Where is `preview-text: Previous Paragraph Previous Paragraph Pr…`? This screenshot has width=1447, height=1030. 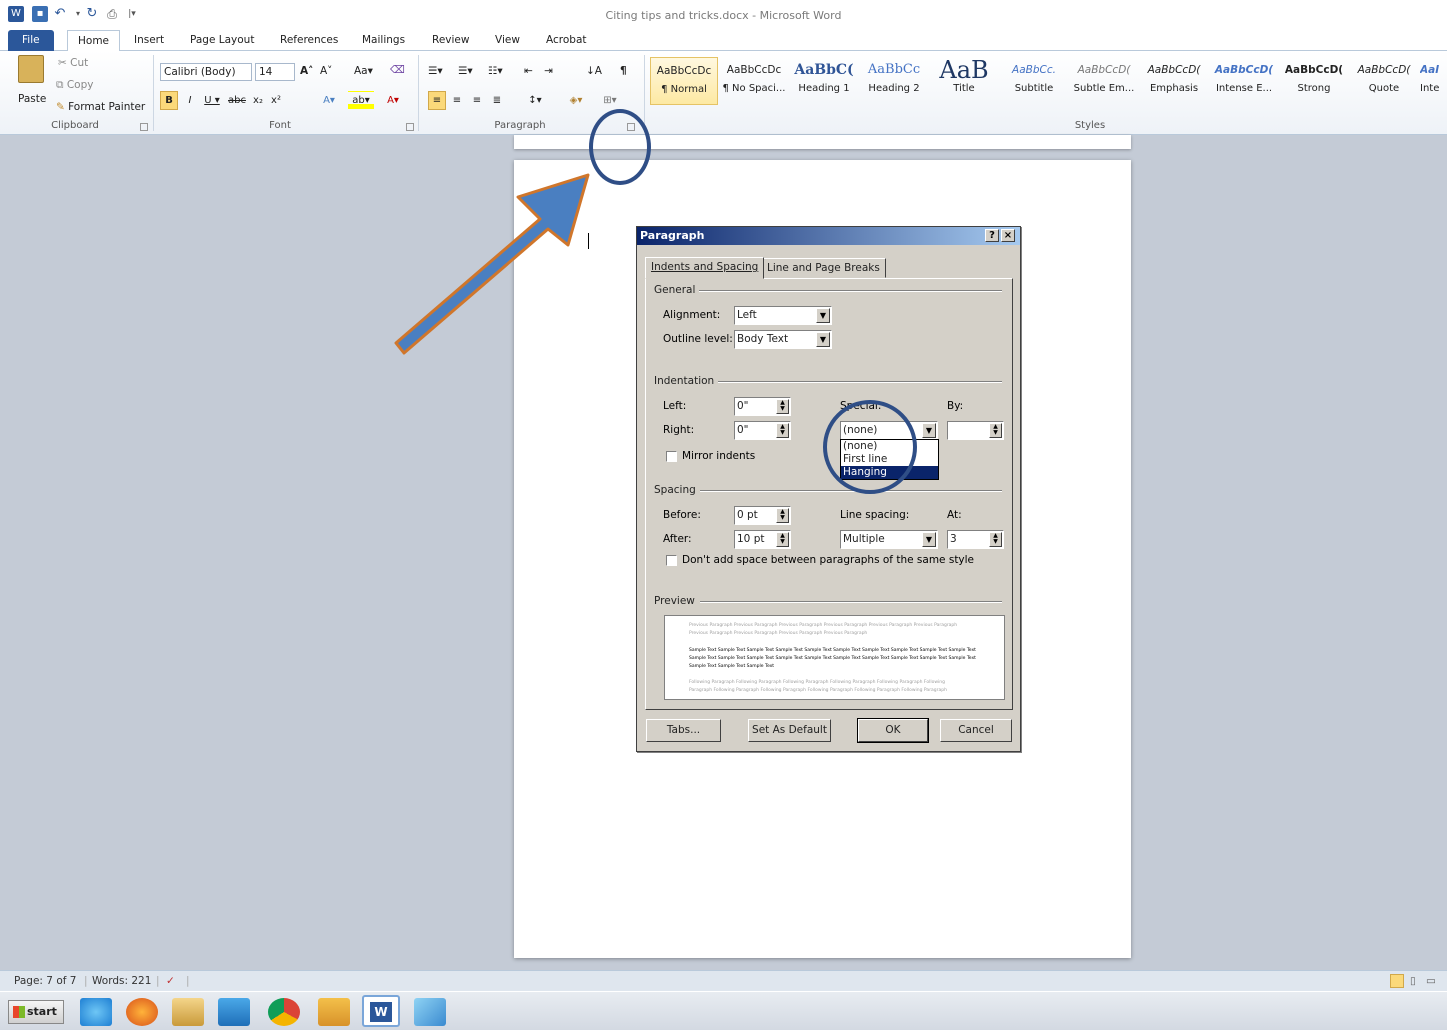
preview-text: Previous Paragraph Previous Paragraph Pr… is located at coordinates (778, 633).